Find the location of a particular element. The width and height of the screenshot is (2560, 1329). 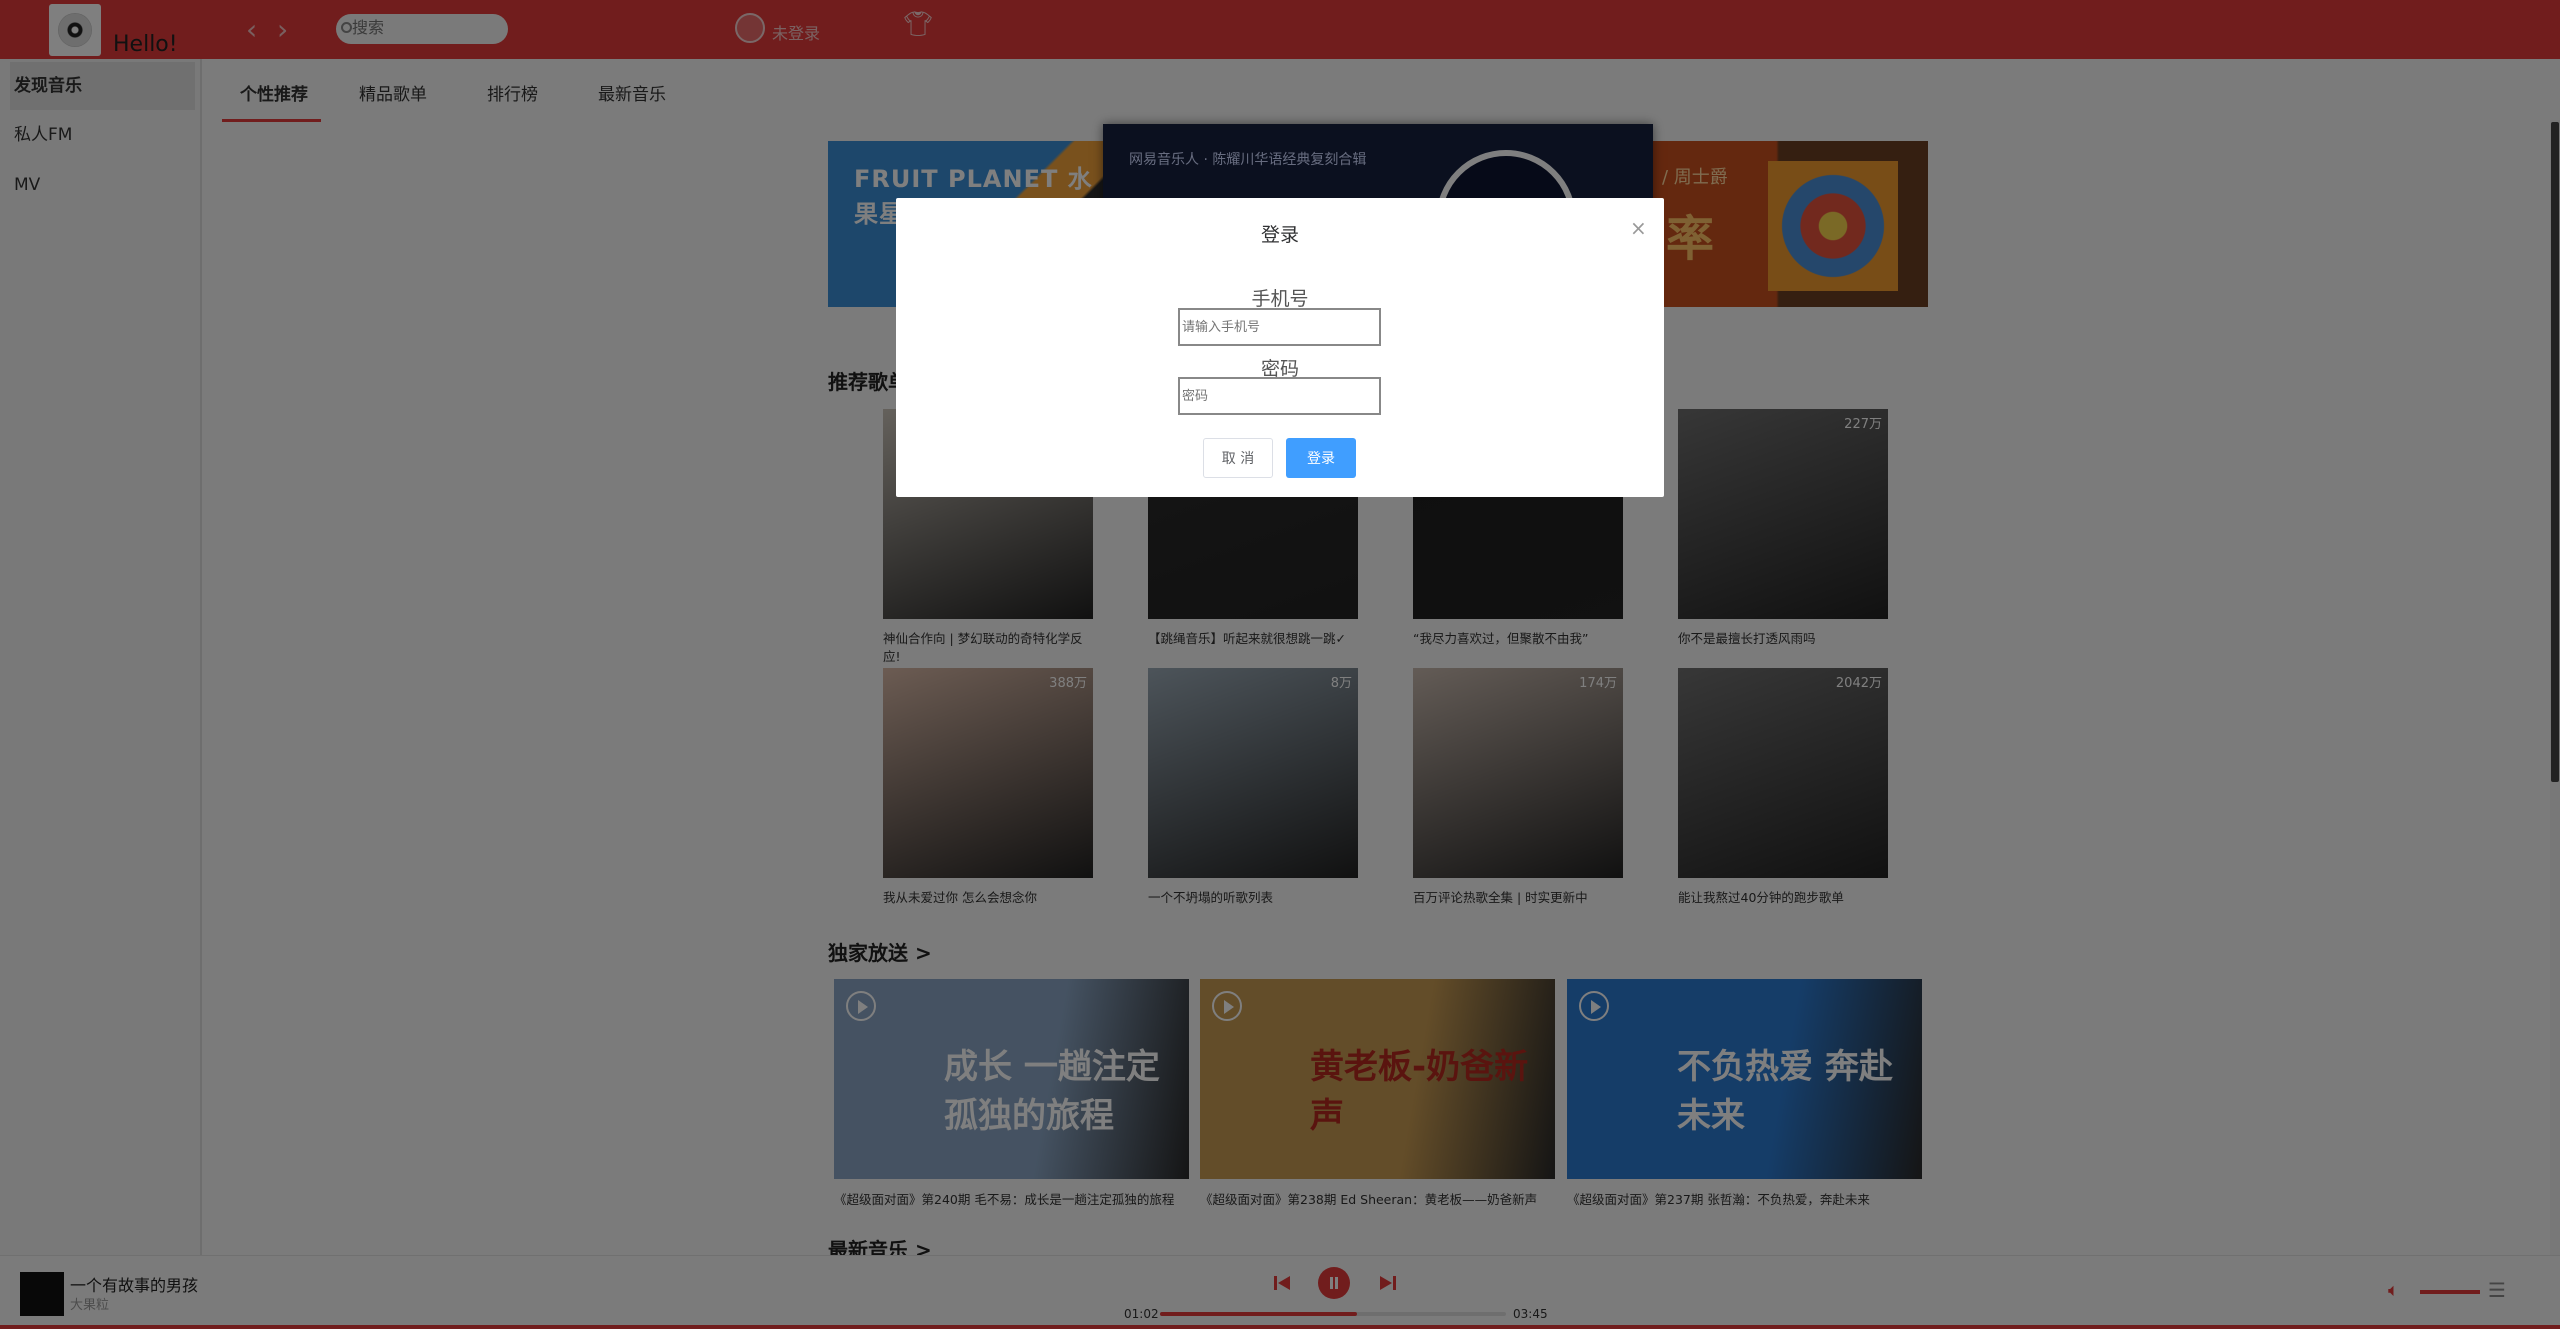

dialog-title: 登录 is located at coordinates (1279, 235).